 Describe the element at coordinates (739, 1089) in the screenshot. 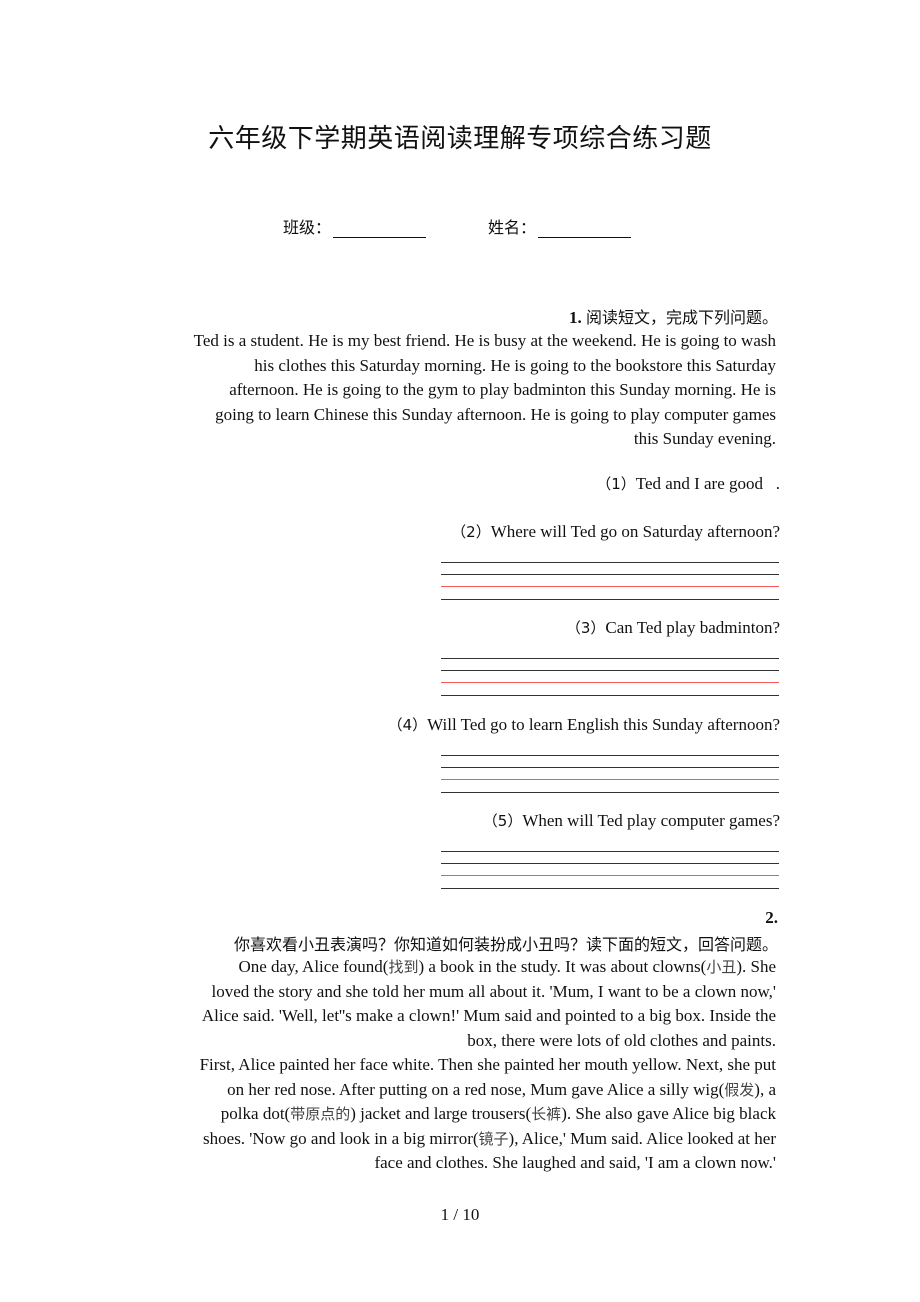

I see `chinese-gloss: 假发` at that location.